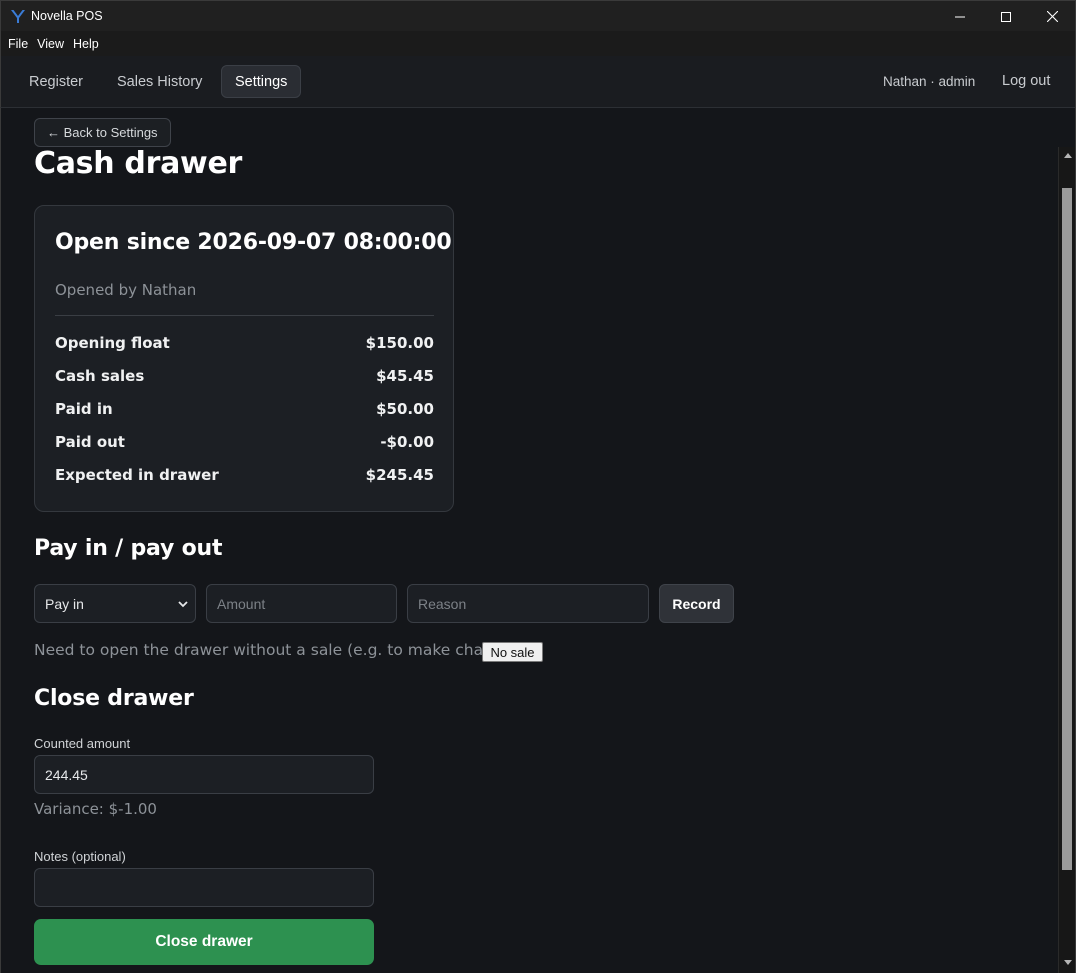 This screenshot has width=1076, height=973. Describe the element at coordinates (137, 475) in the screenshot. I see `summary-label: Expected in drawer` at that location.